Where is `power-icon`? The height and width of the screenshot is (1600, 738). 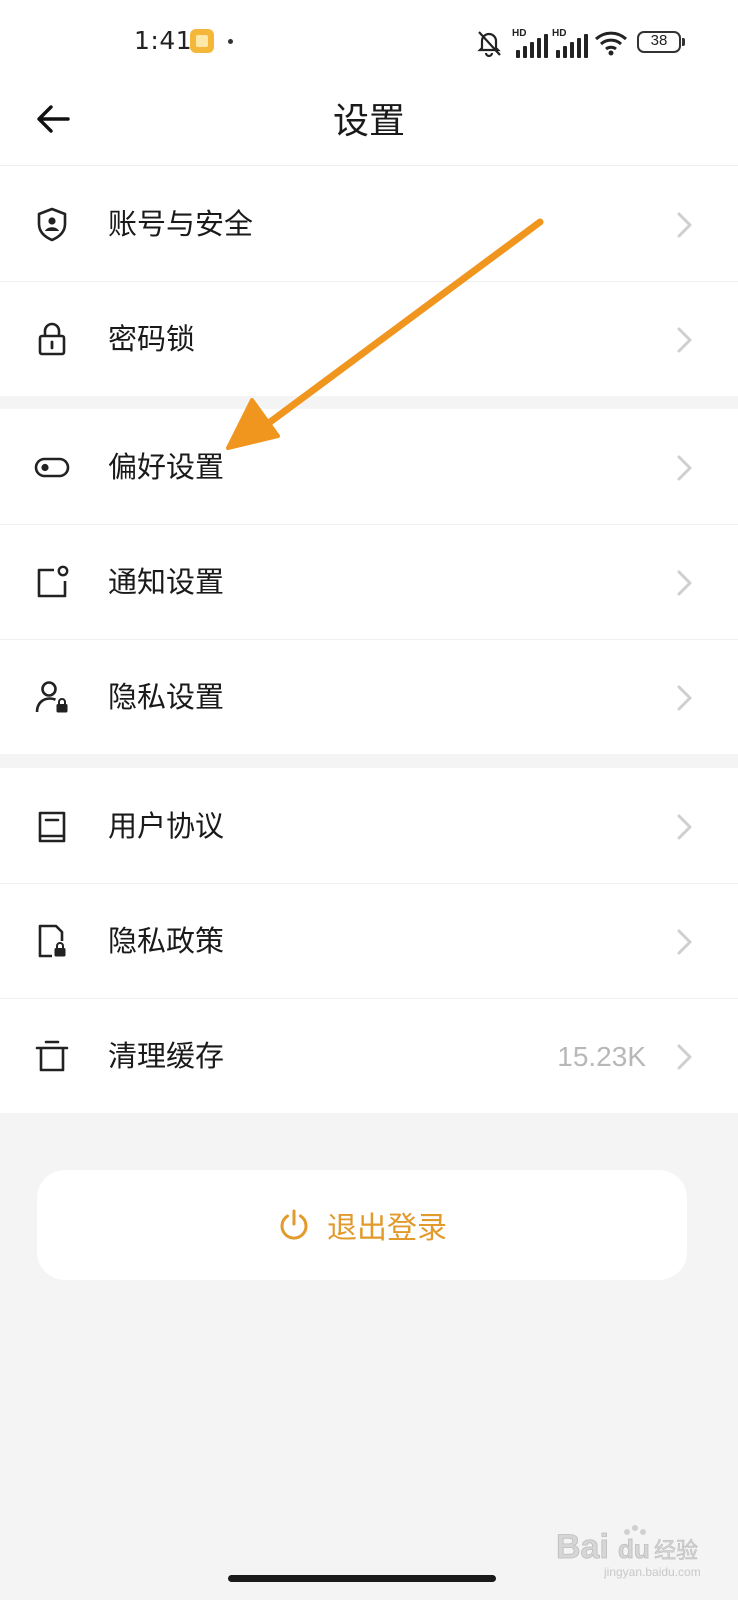
power-icon is located at coordinates (294, 1224).